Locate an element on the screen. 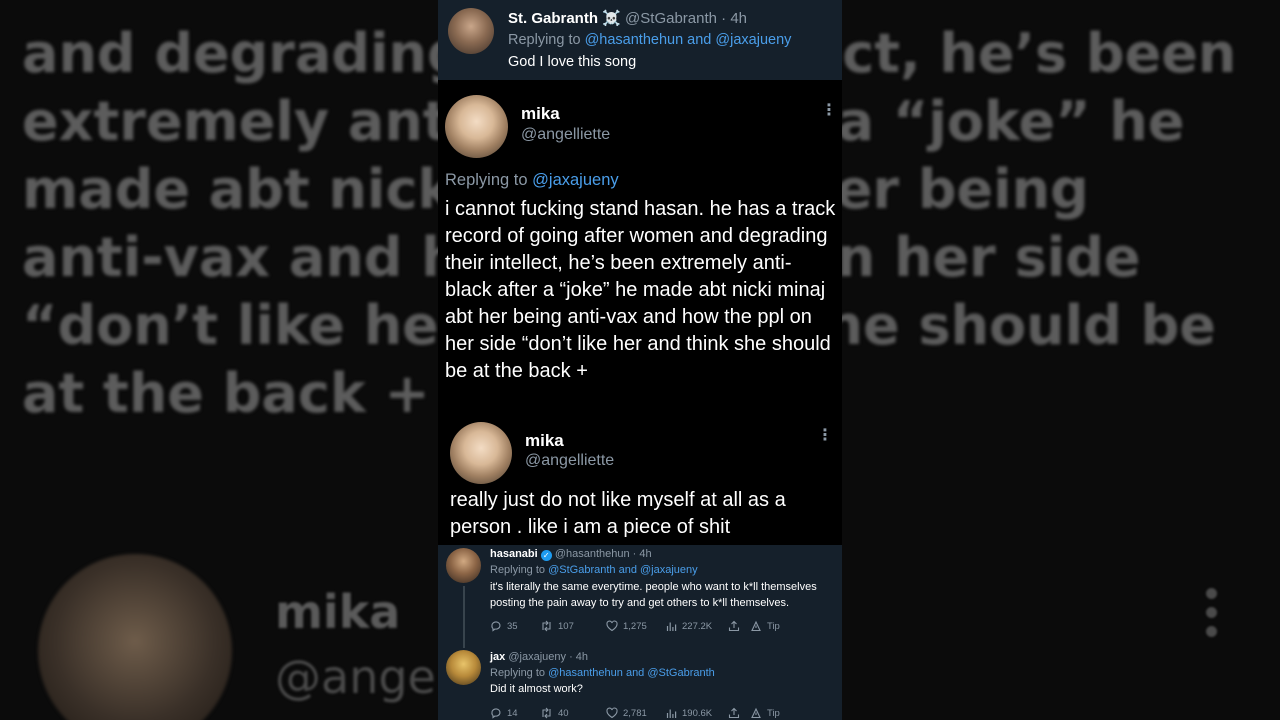 This screenshot has width=1280, height=720. retweet-count: 40 is located at coordinates (563, 713).